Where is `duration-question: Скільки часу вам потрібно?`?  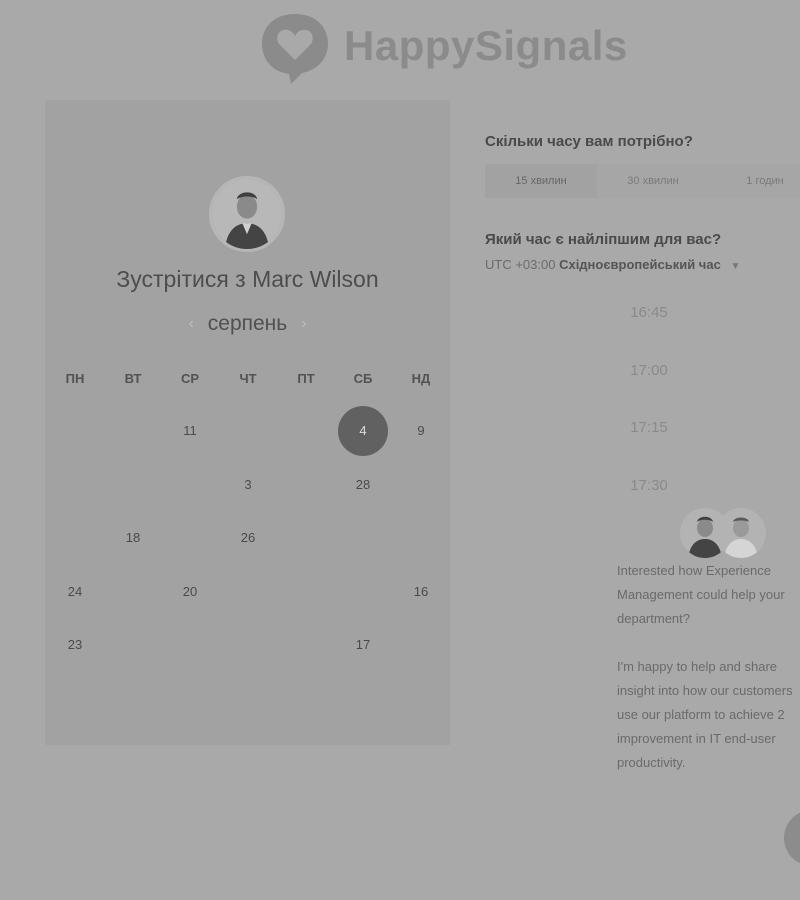 duration-question: Скільки часу вам потрібно? is located at coordinates (589, 141).